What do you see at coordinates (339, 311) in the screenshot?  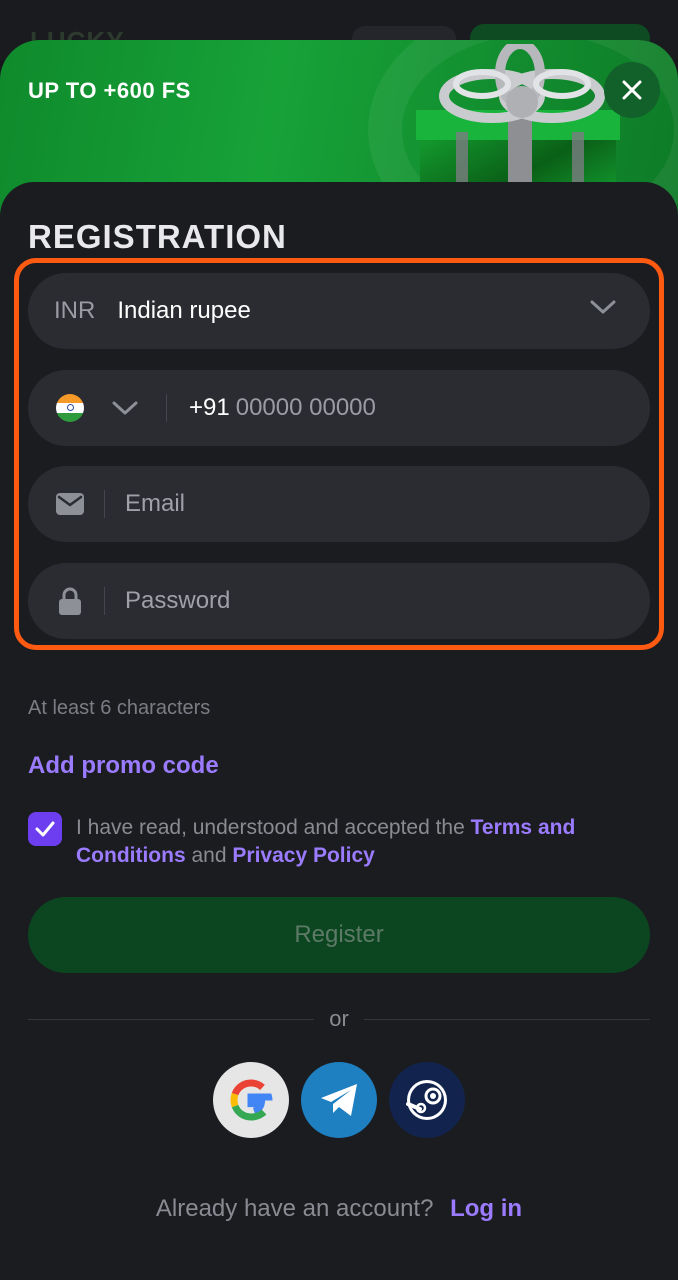 I see `currency-select: INR Indian rupee` at bounding box center [339, 311].